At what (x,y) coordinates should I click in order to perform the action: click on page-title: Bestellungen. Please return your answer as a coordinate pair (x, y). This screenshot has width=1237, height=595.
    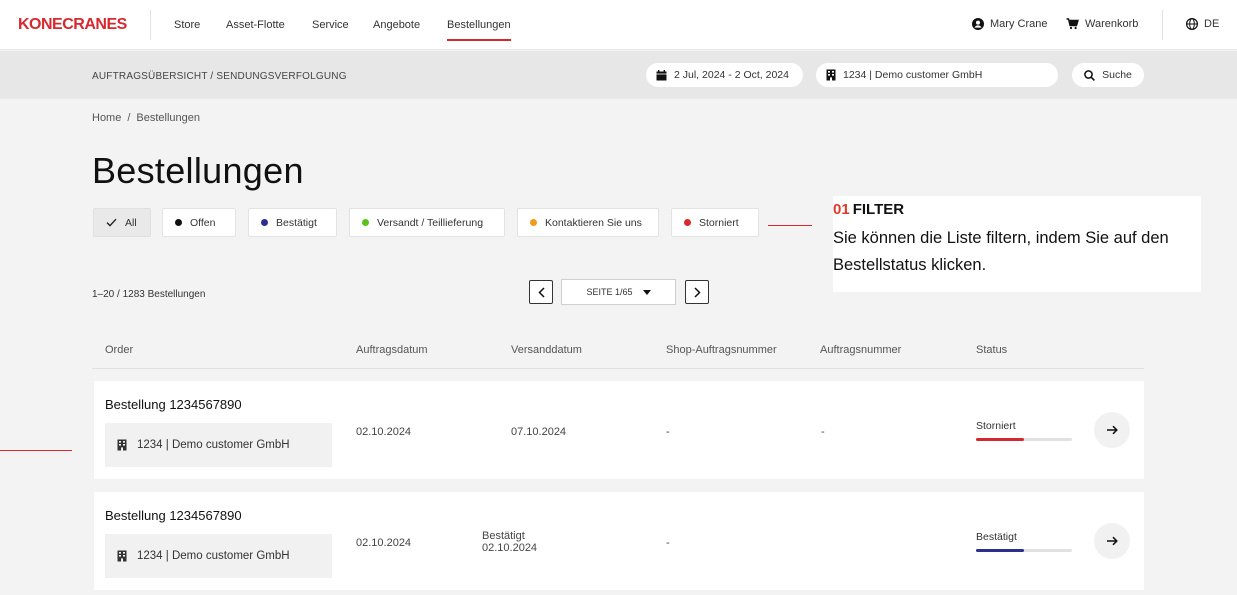
    Looking at the image, I should click on (198, 170).